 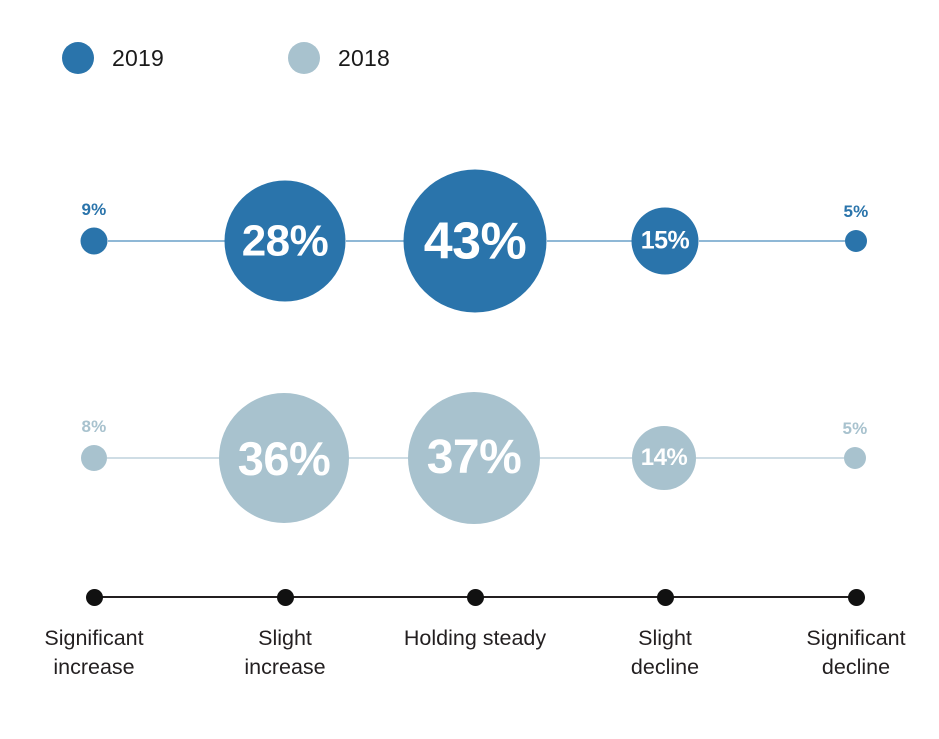 I want to click on axis-label-1: Significant increase, so click(x=93, y=652).